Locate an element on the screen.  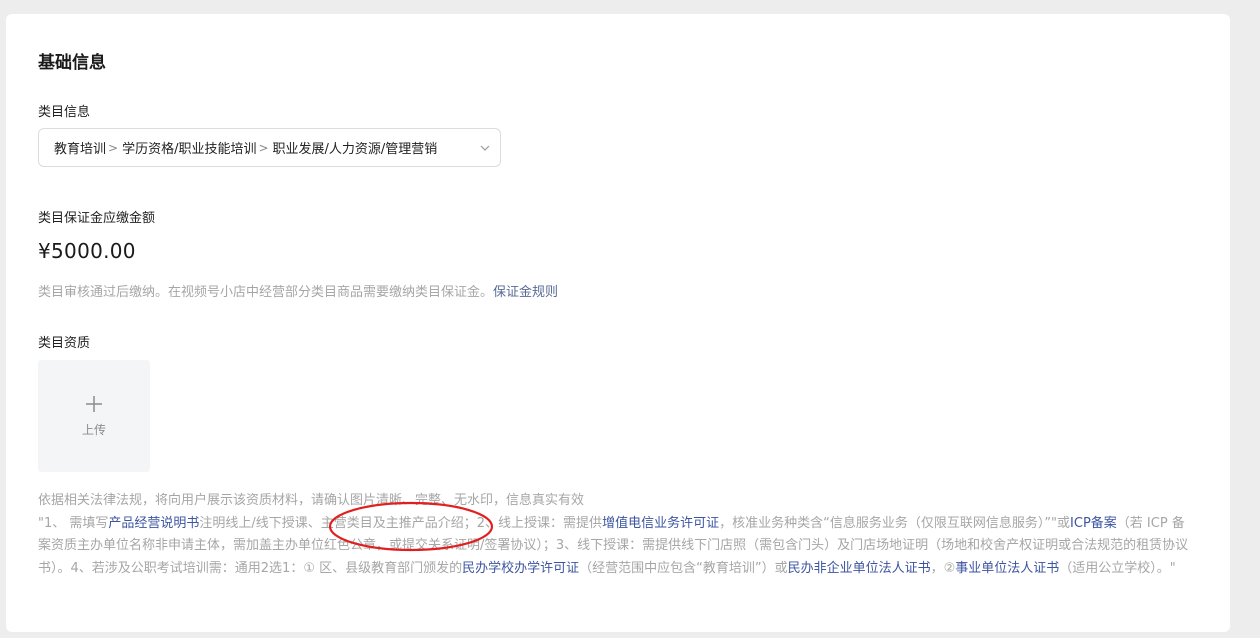
category-level-1: 教育培训 is located at coordinates (80, 149).